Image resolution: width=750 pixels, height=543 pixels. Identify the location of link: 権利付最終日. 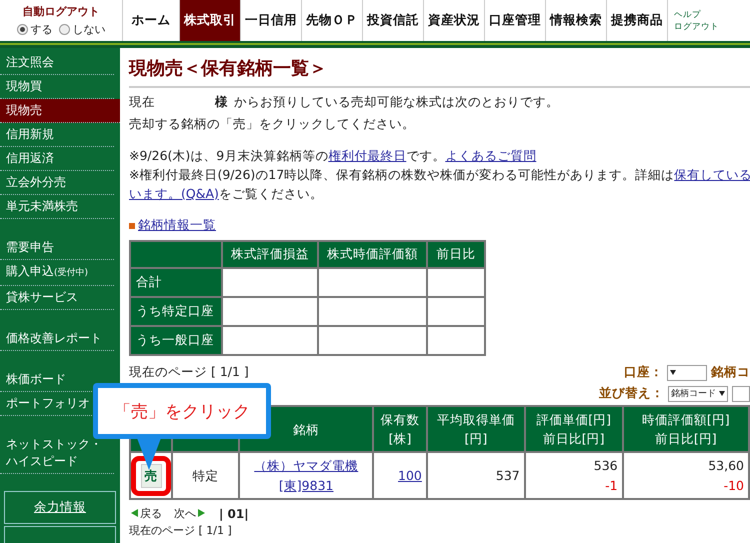
(367, 155).